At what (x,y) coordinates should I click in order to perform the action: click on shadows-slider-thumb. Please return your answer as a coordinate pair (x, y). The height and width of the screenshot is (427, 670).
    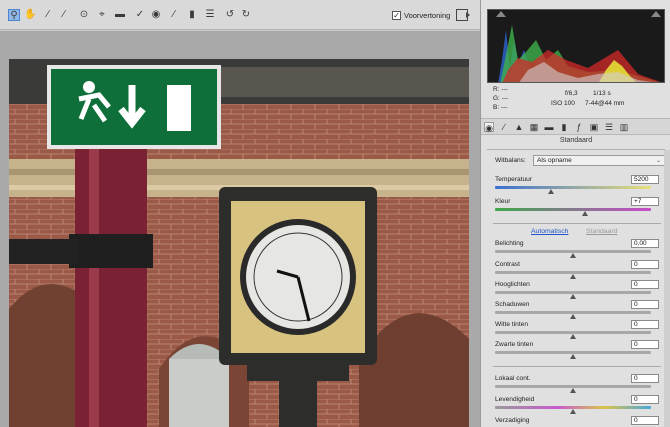
    Looking at the image, I should click on (573, 316).